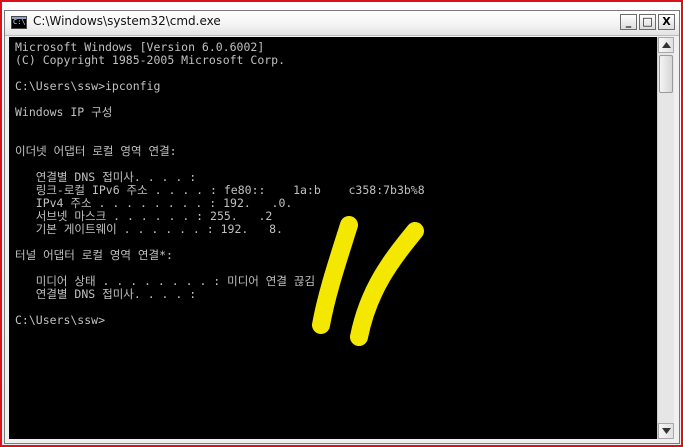 Image resolution: width=683 pixels, height=447 pixels. I want to click on triangle-down-icon, so click(666, 431).